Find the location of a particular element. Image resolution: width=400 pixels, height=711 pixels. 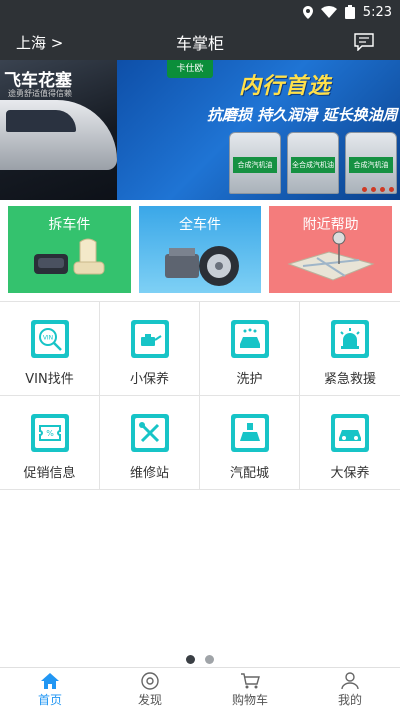

grid-item-car-wash: 洗护 is located at coordinates (250, 349).